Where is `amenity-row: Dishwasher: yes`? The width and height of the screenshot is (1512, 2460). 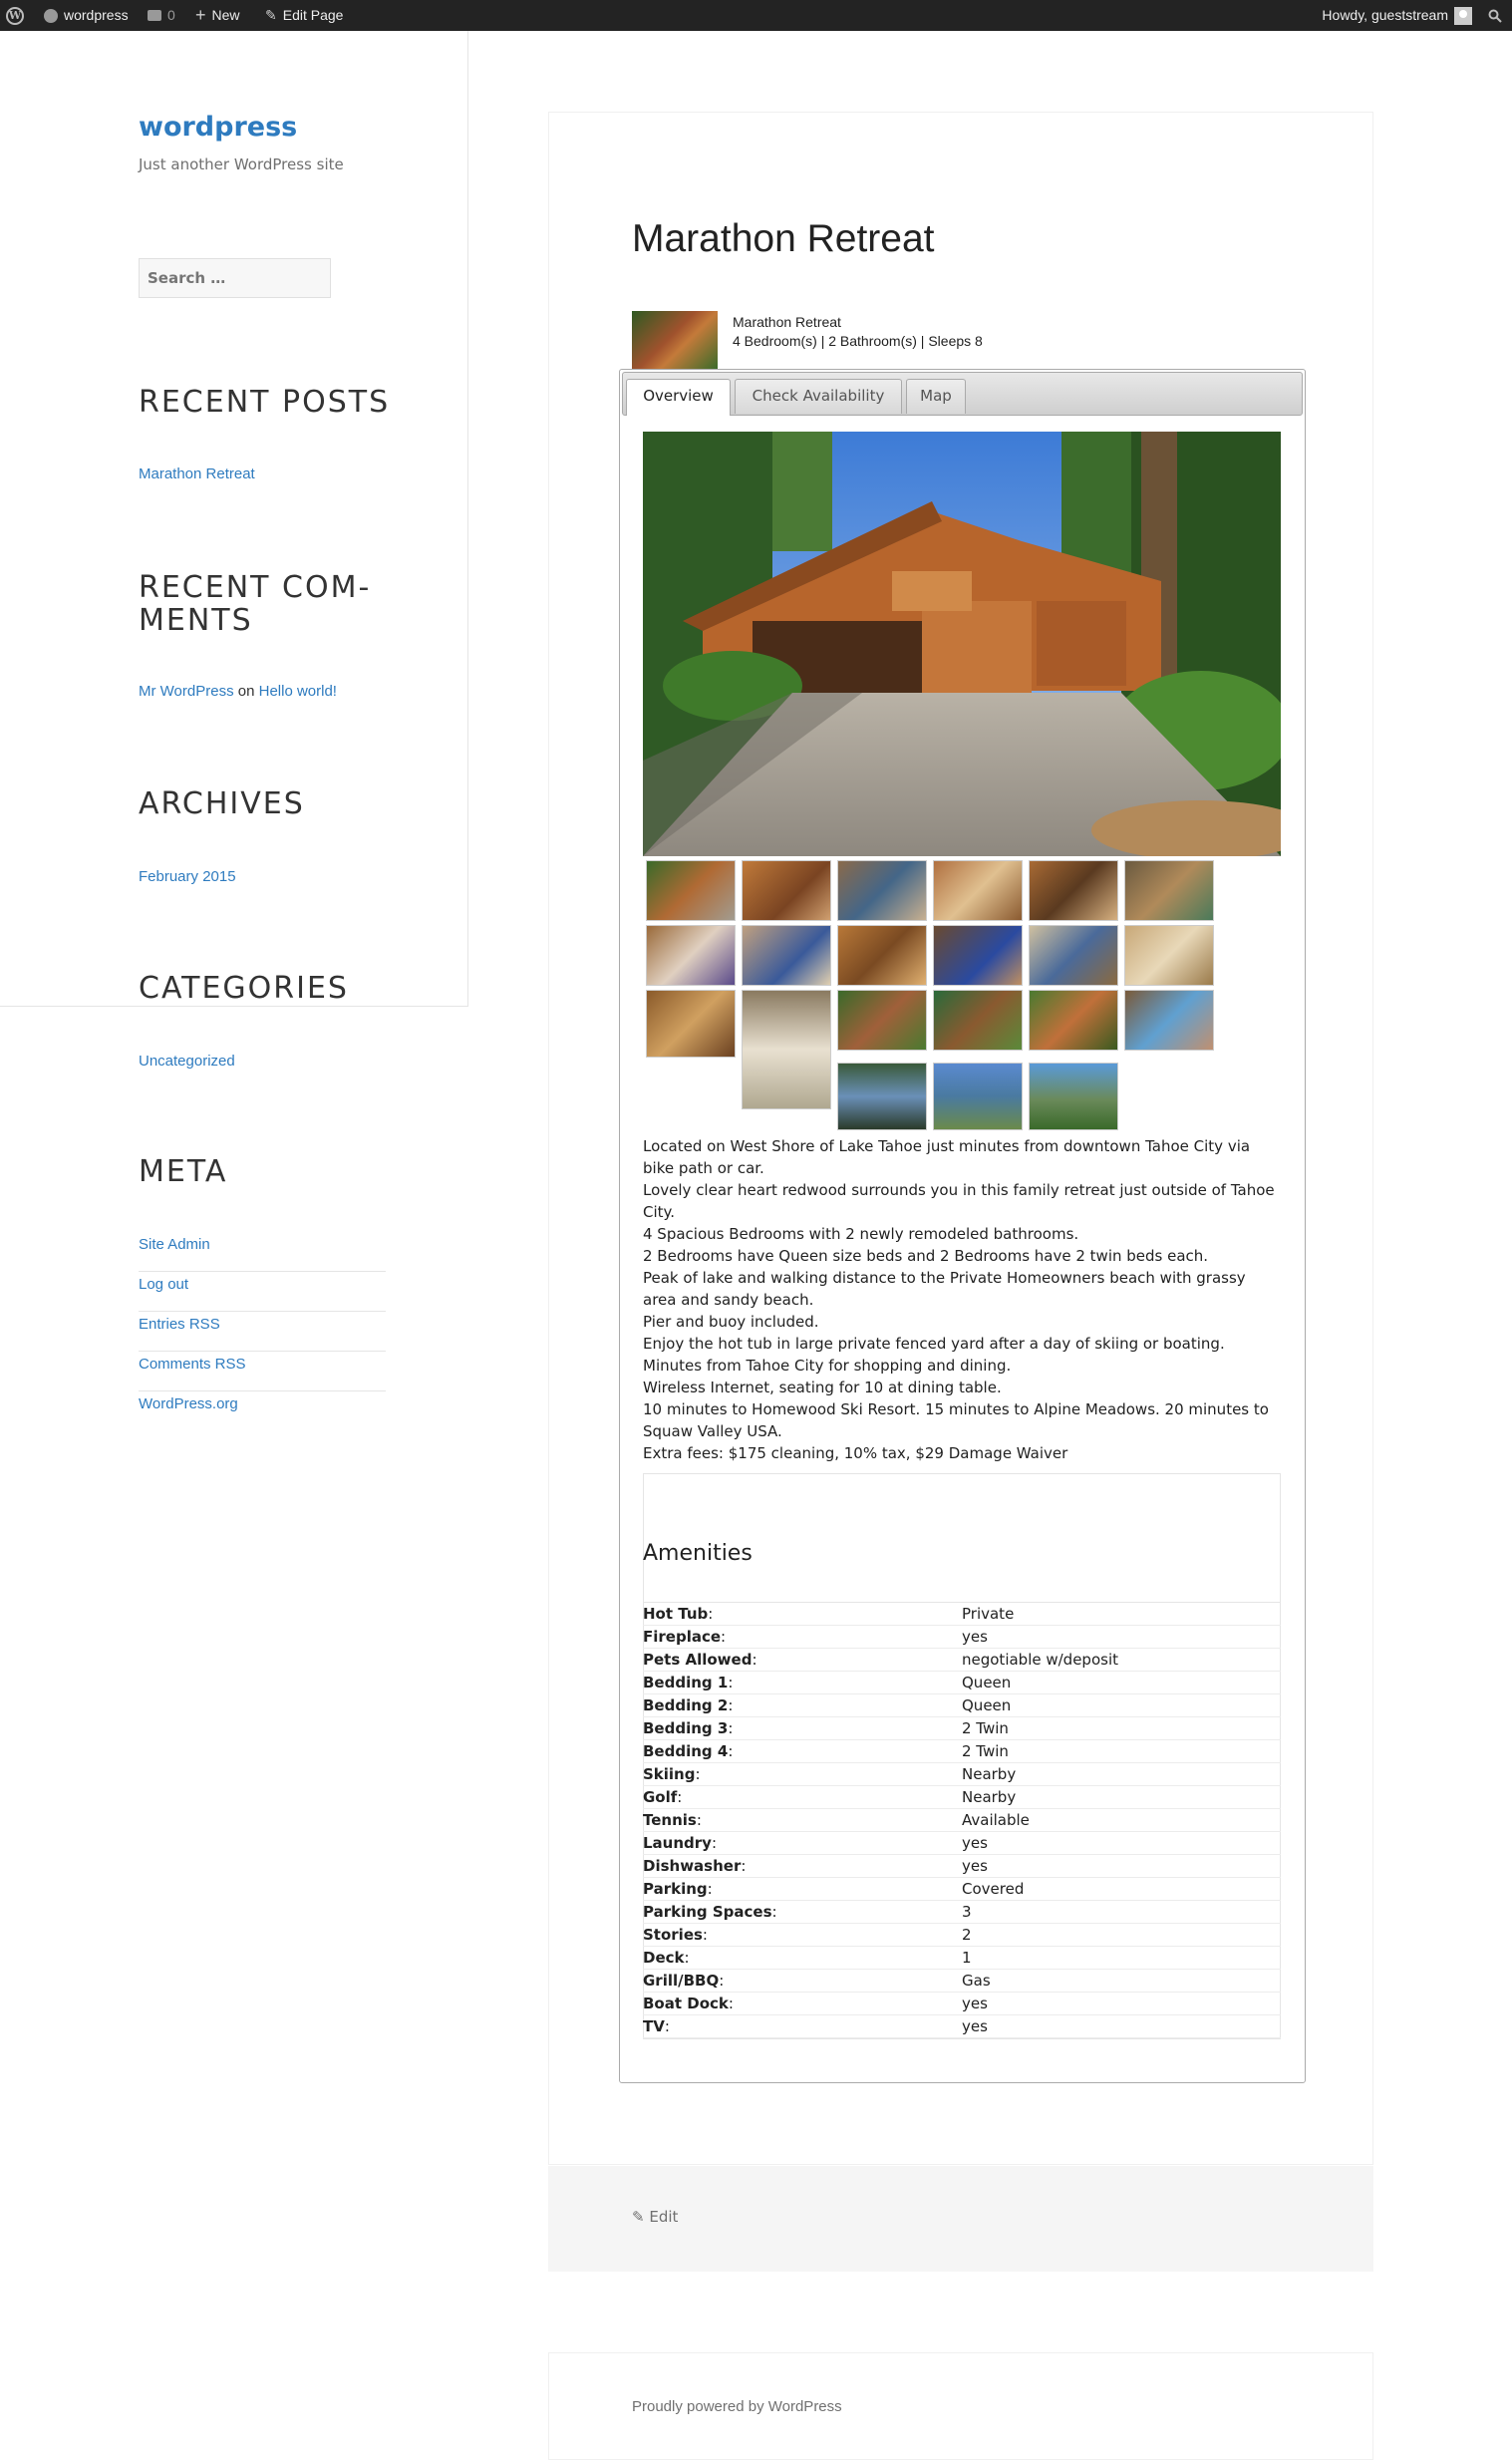
amenity-row: Dishwasher: yes is located at coordinates (962, 1866).